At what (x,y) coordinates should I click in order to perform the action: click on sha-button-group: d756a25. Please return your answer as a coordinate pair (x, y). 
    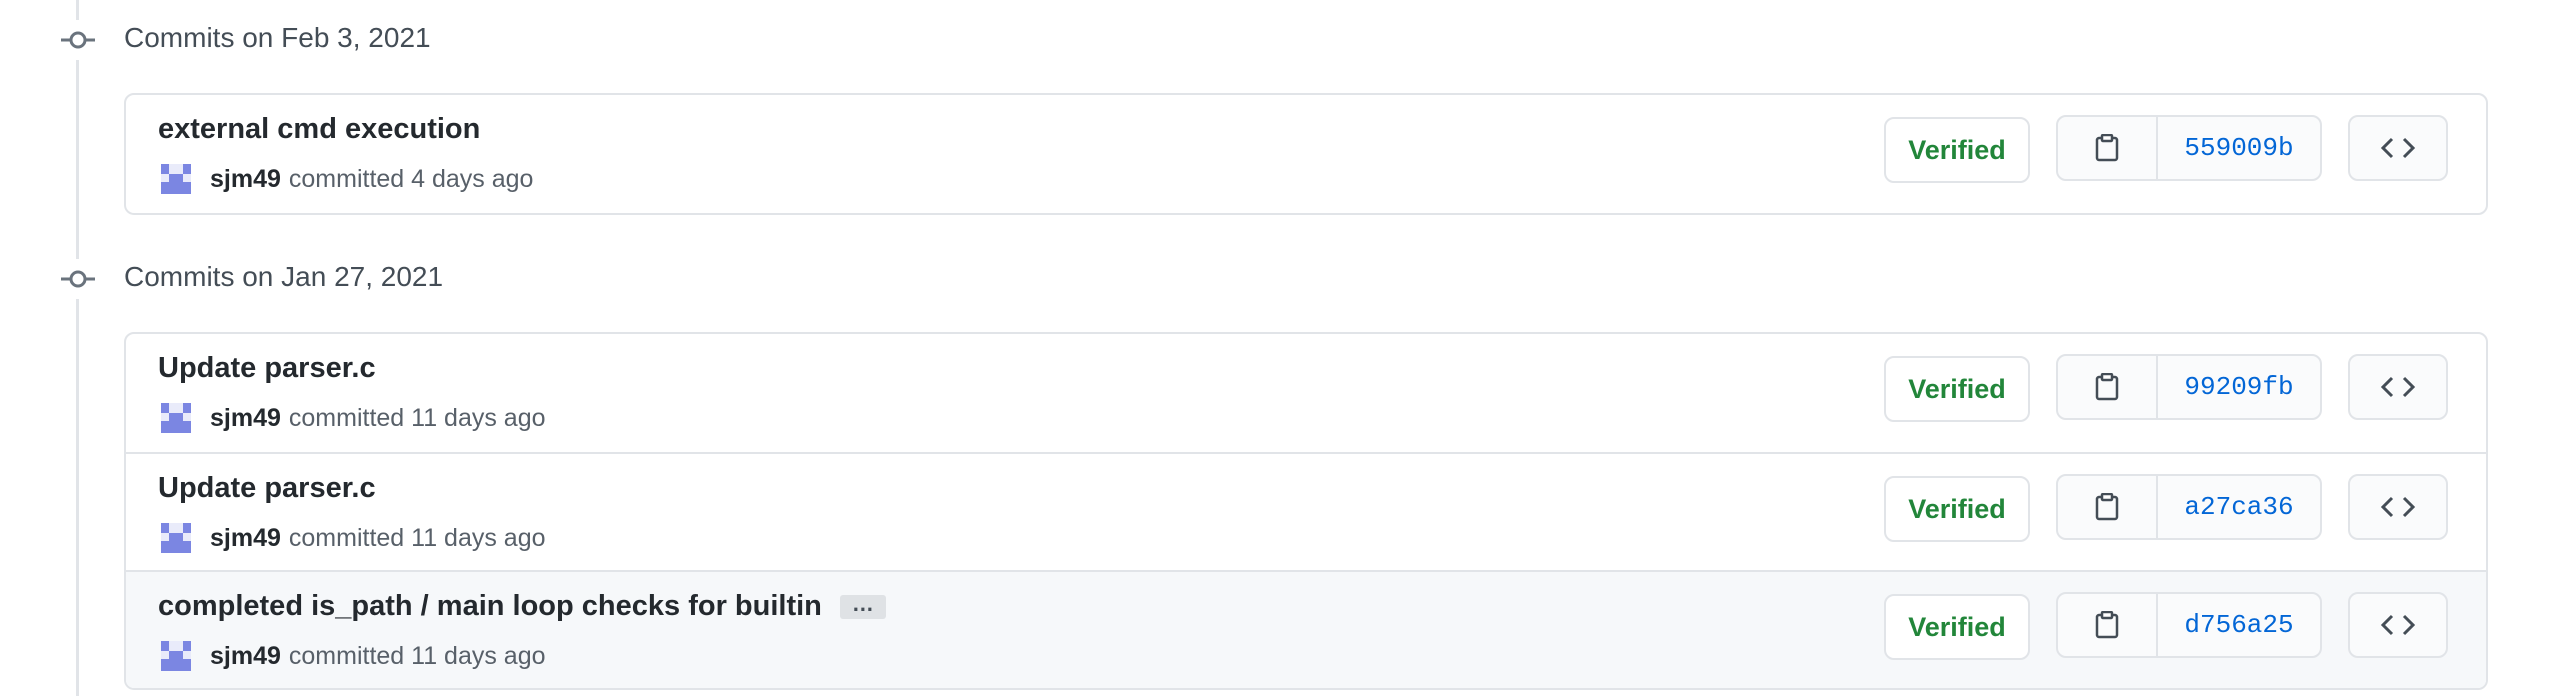
    Looking at the image, I should click on (2189, 625).